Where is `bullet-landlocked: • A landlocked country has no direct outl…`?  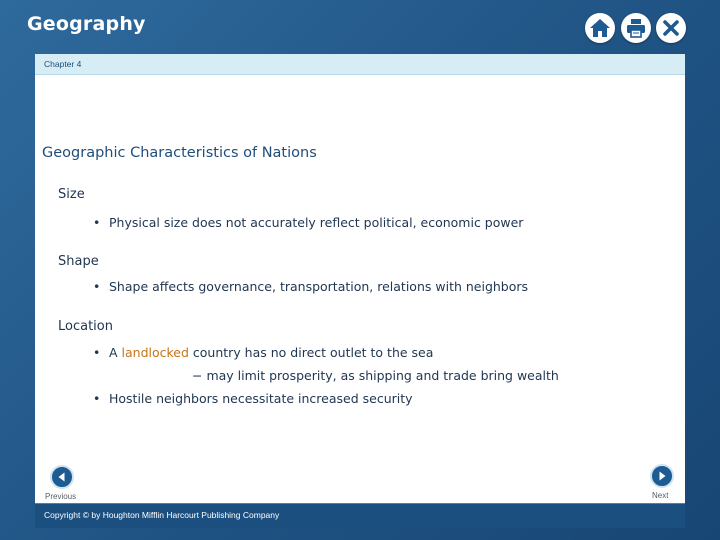
bullet-landlocked: • A landlocked country has no direct outl… is located at coordinates (263, 352).